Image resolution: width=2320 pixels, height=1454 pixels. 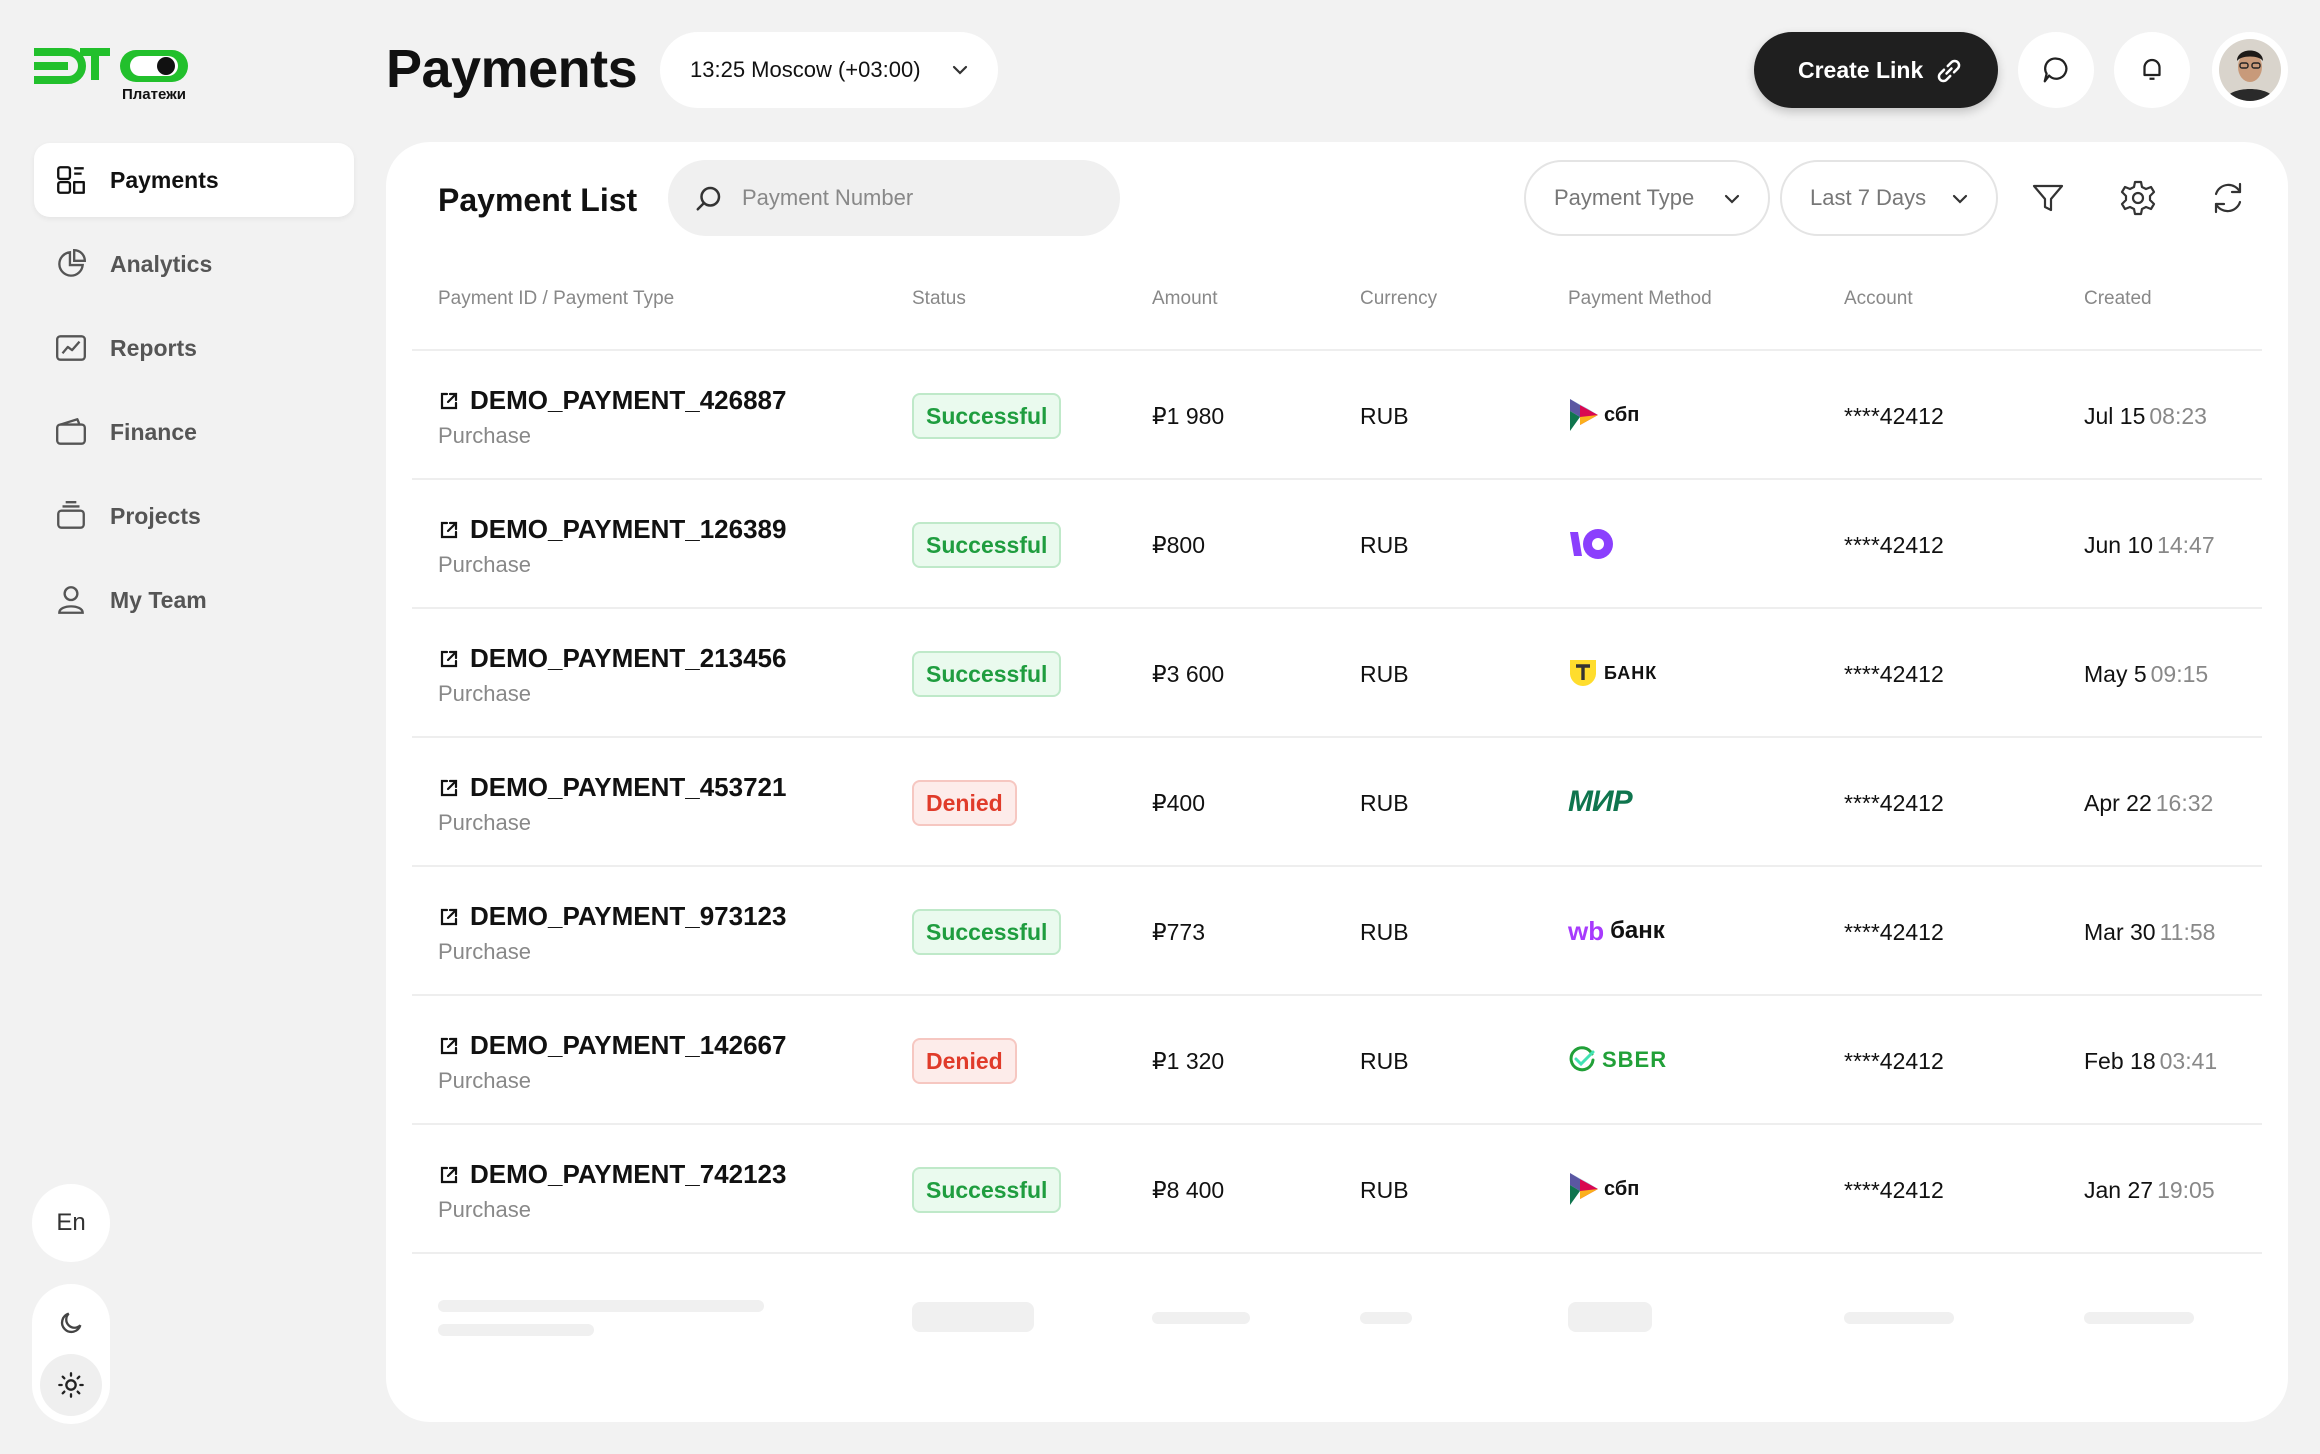 I want to click on bell-icon, so click(x=2152, y=69).